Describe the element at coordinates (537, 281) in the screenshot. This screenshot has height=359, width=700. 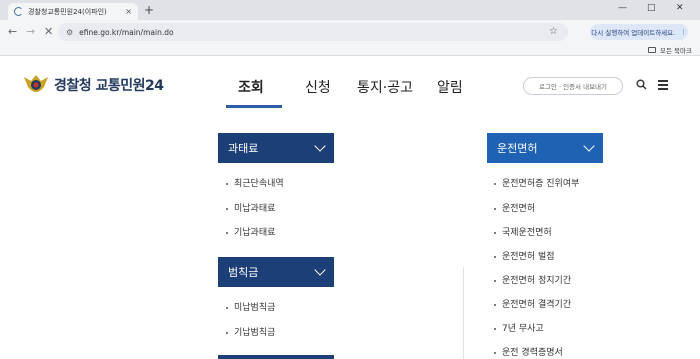
I see `menu-item-label: 운전면허 정지기간` at that location.